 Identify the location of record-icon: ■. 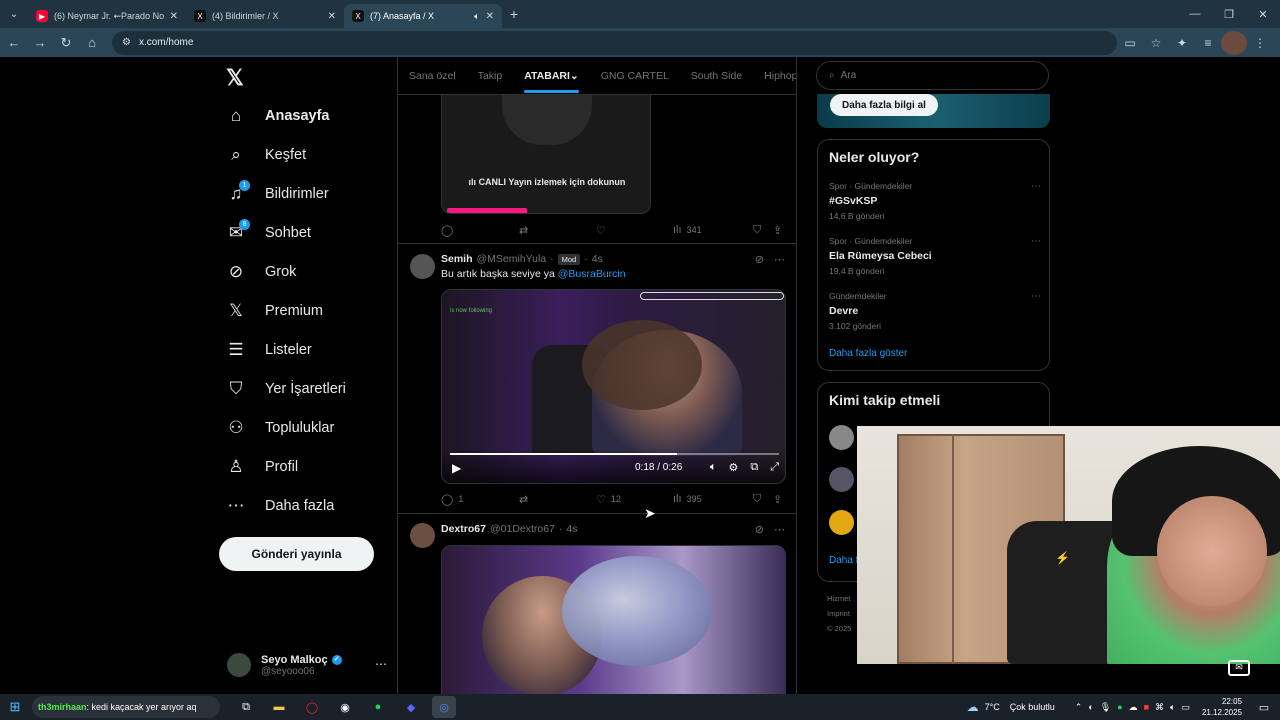
(1146, 707).